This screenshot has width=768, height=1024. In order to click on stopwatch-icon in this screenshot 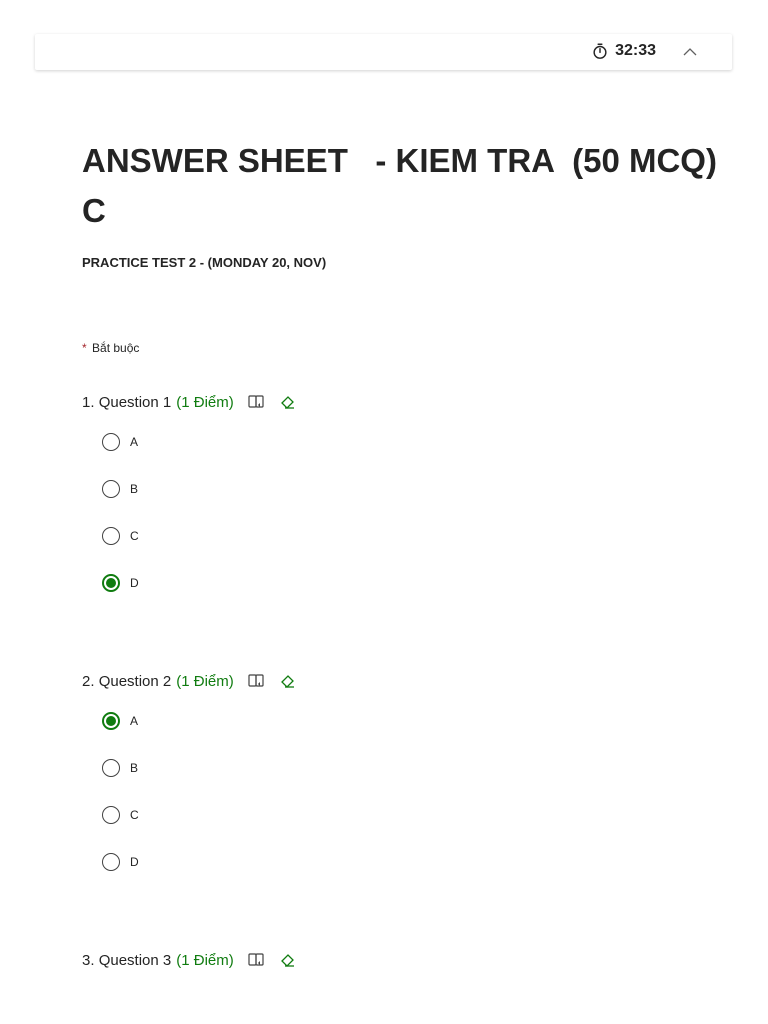, I will do `click(600, 51)`.